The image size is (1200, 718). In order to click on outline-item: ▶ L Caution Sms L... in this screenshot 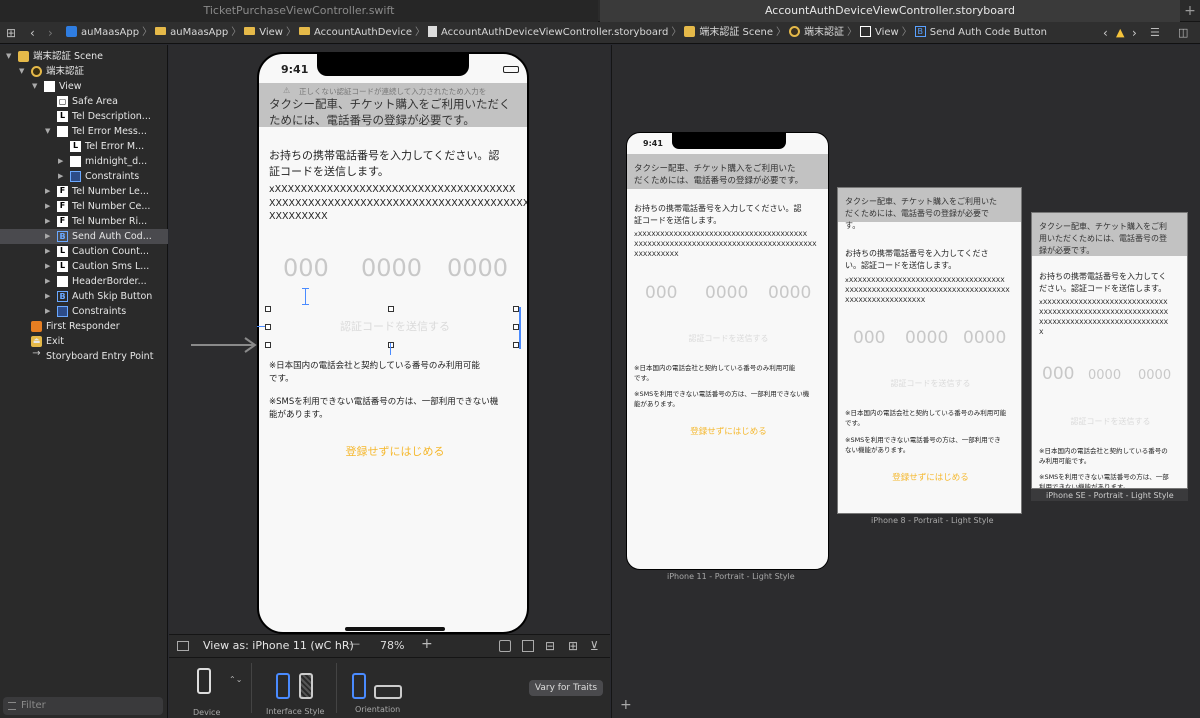, I will do `click(84, 266)`.